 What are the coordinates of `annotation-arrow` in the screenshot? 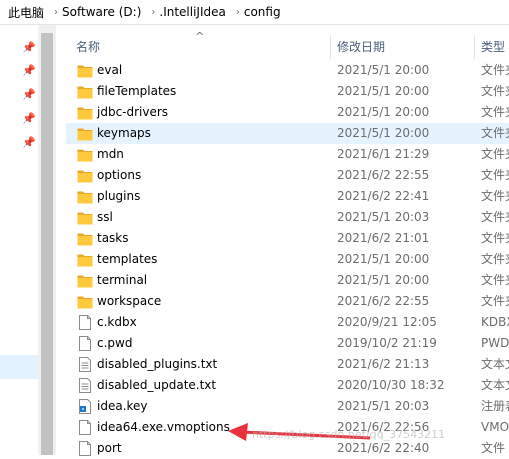 It's located at (299, 432).